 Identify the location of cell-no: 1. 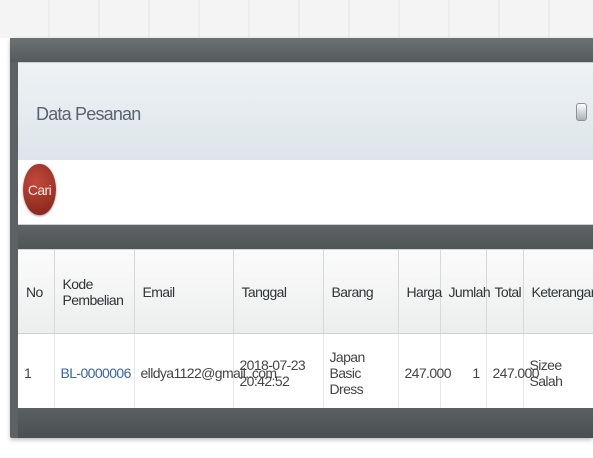
(36, 372).